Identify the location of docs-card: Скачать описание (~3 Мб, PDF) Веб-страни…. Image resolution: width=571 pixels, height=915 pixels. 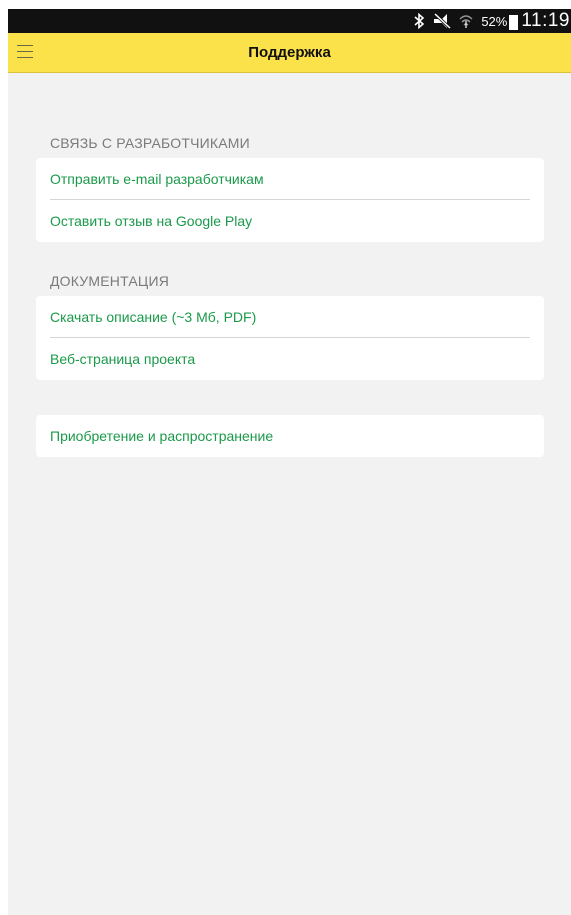
(290, 338).